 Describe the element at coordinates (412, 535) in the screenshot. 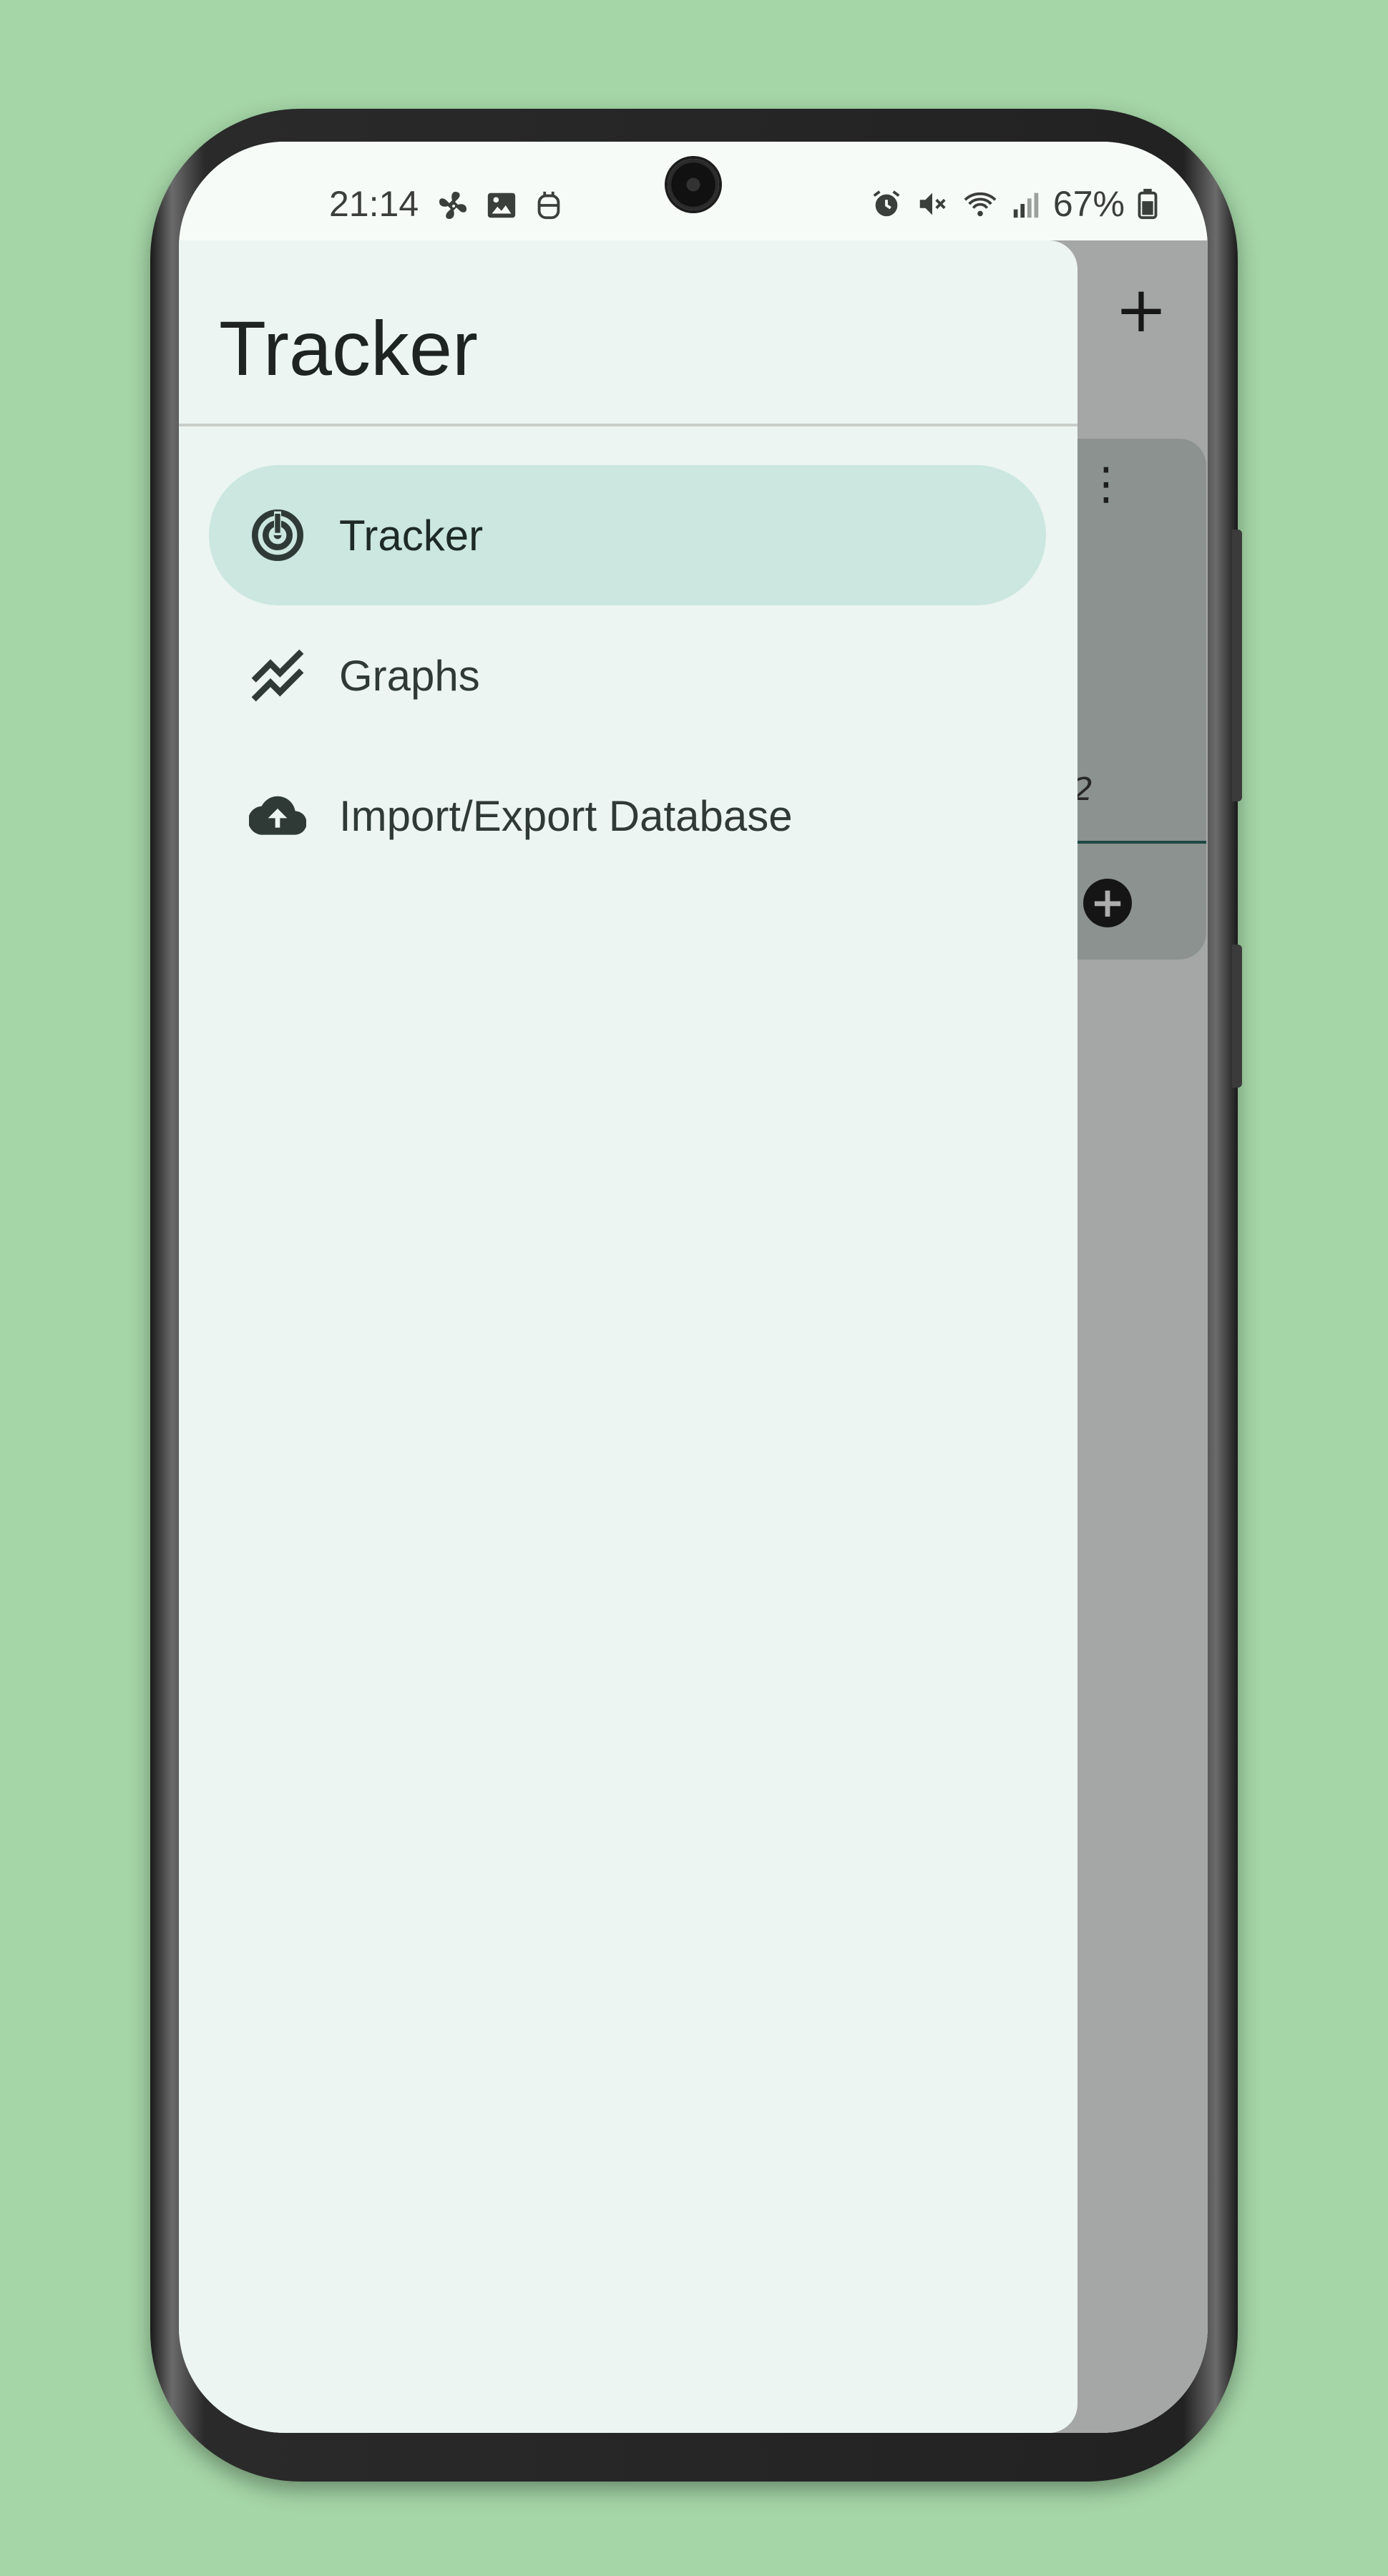

I see `nav-item-label: Tracker` at that location.